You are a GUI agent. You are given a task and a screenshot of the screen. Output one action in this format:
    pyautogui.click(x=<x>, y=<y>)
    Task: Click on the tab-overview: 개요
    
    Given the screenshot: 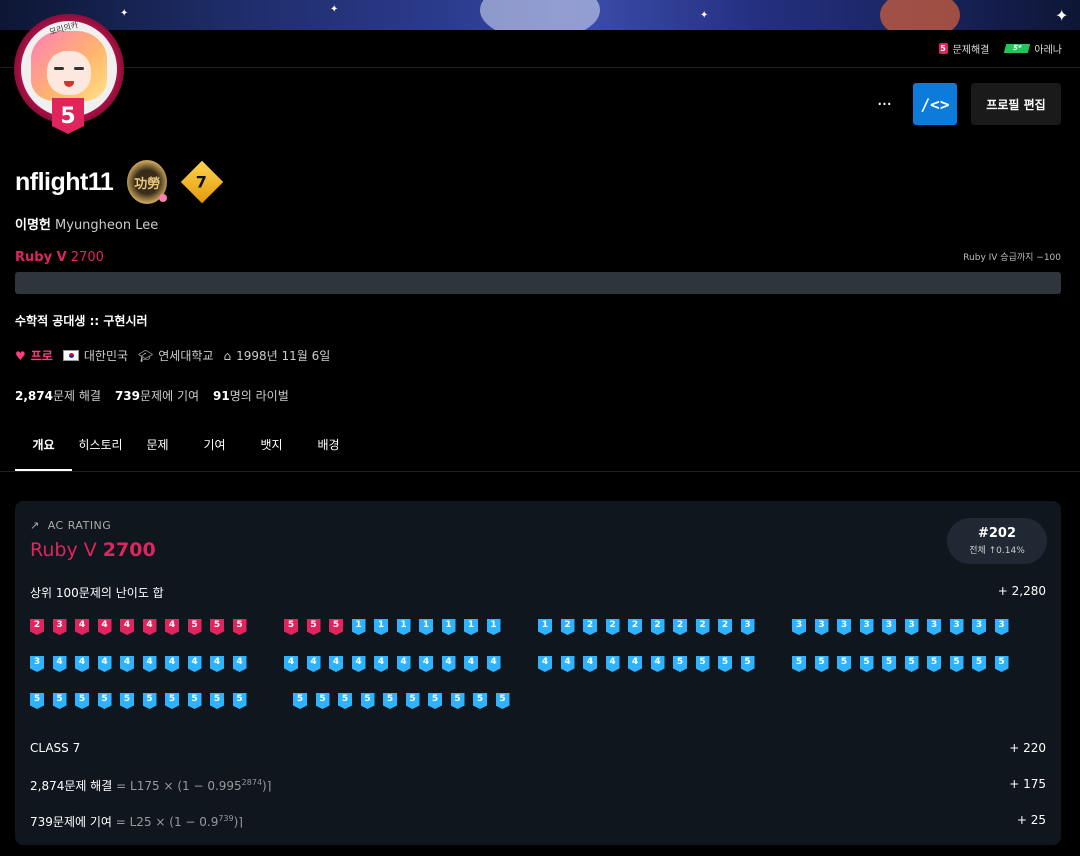 What is the action you would take?
    pyautogui.click(x=43, y=448)
    